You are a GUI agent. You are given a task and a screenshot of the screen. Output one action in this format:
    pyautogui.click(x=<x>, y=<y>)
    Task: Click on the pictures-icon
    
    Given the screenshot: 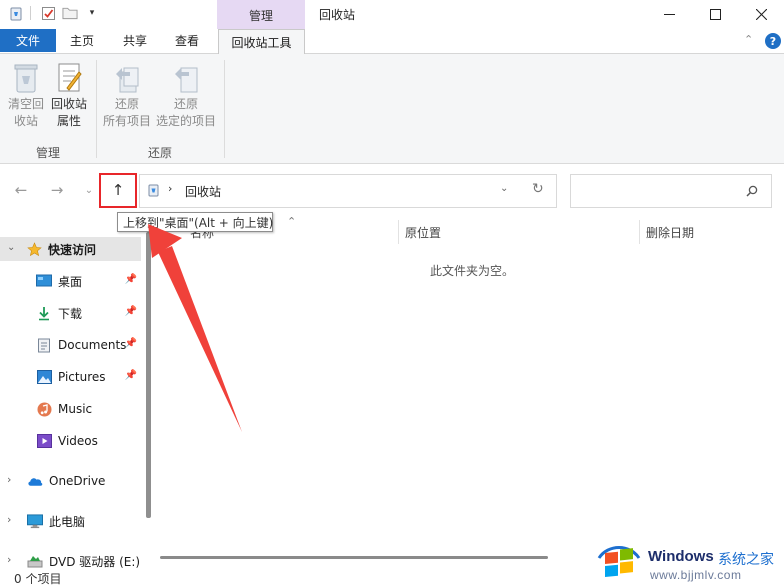 What is the action you would take?
    pyautogui.click(x=44, y=377)
    